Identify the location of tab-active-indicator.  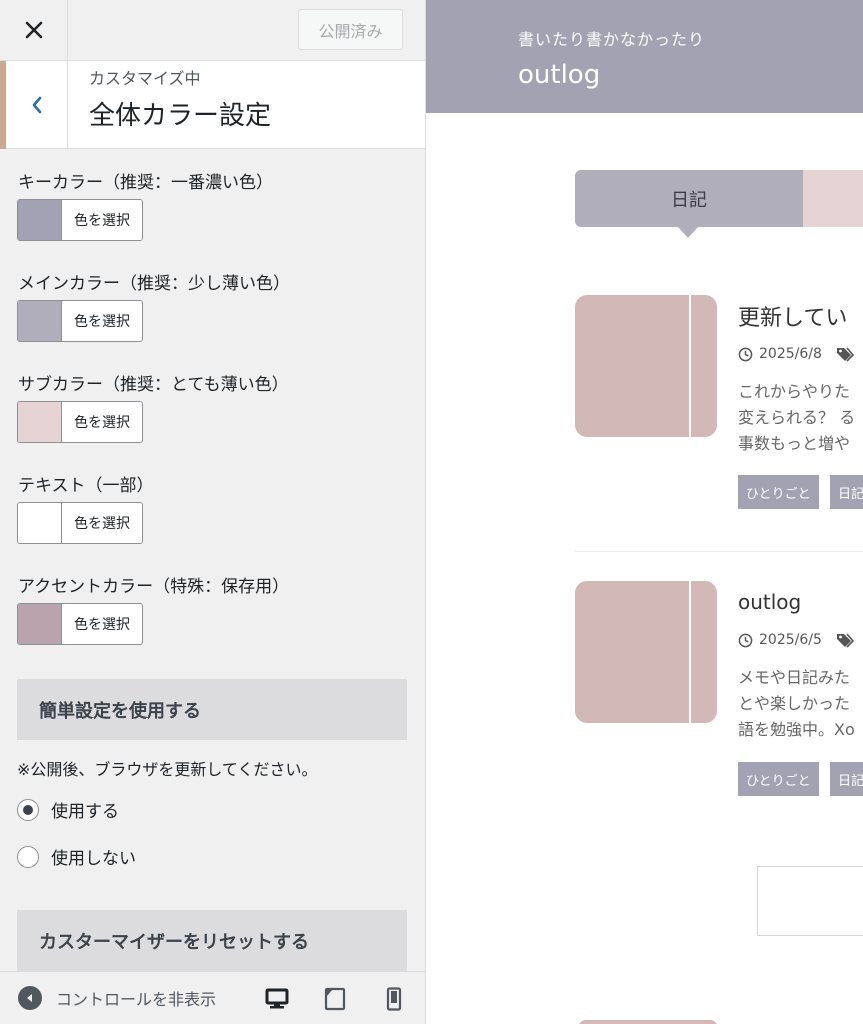
(688, 232).